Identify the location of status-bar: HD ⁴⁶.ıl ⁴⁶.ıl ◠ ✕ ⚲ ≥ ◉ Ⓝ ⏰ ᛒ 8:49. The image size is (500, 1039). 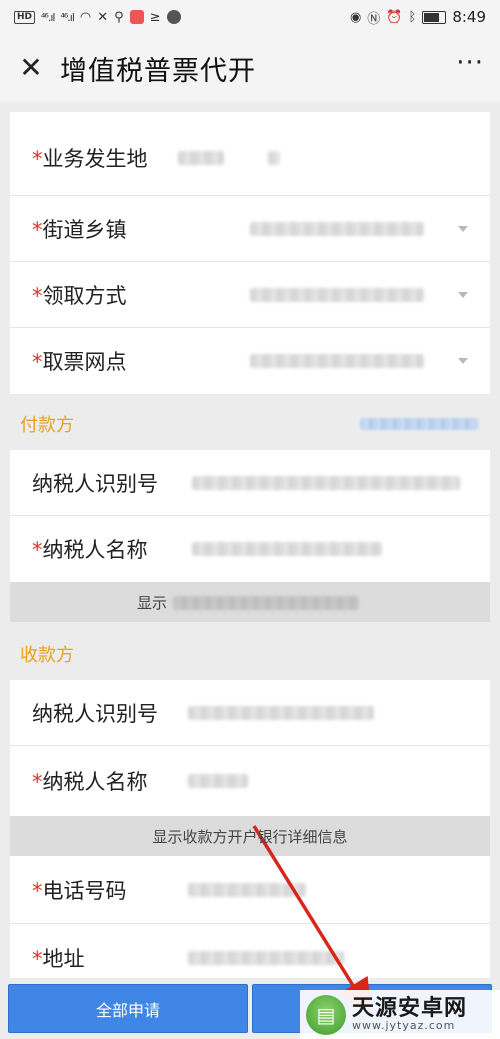
(250, 17).